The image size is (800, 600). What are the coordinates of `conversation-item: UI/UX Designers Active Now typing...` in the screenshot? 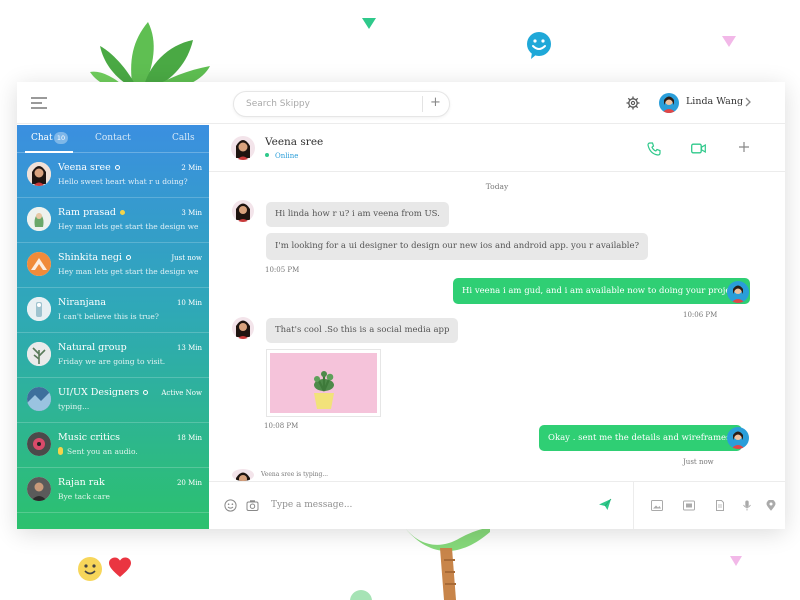 It's located at (113, 400).